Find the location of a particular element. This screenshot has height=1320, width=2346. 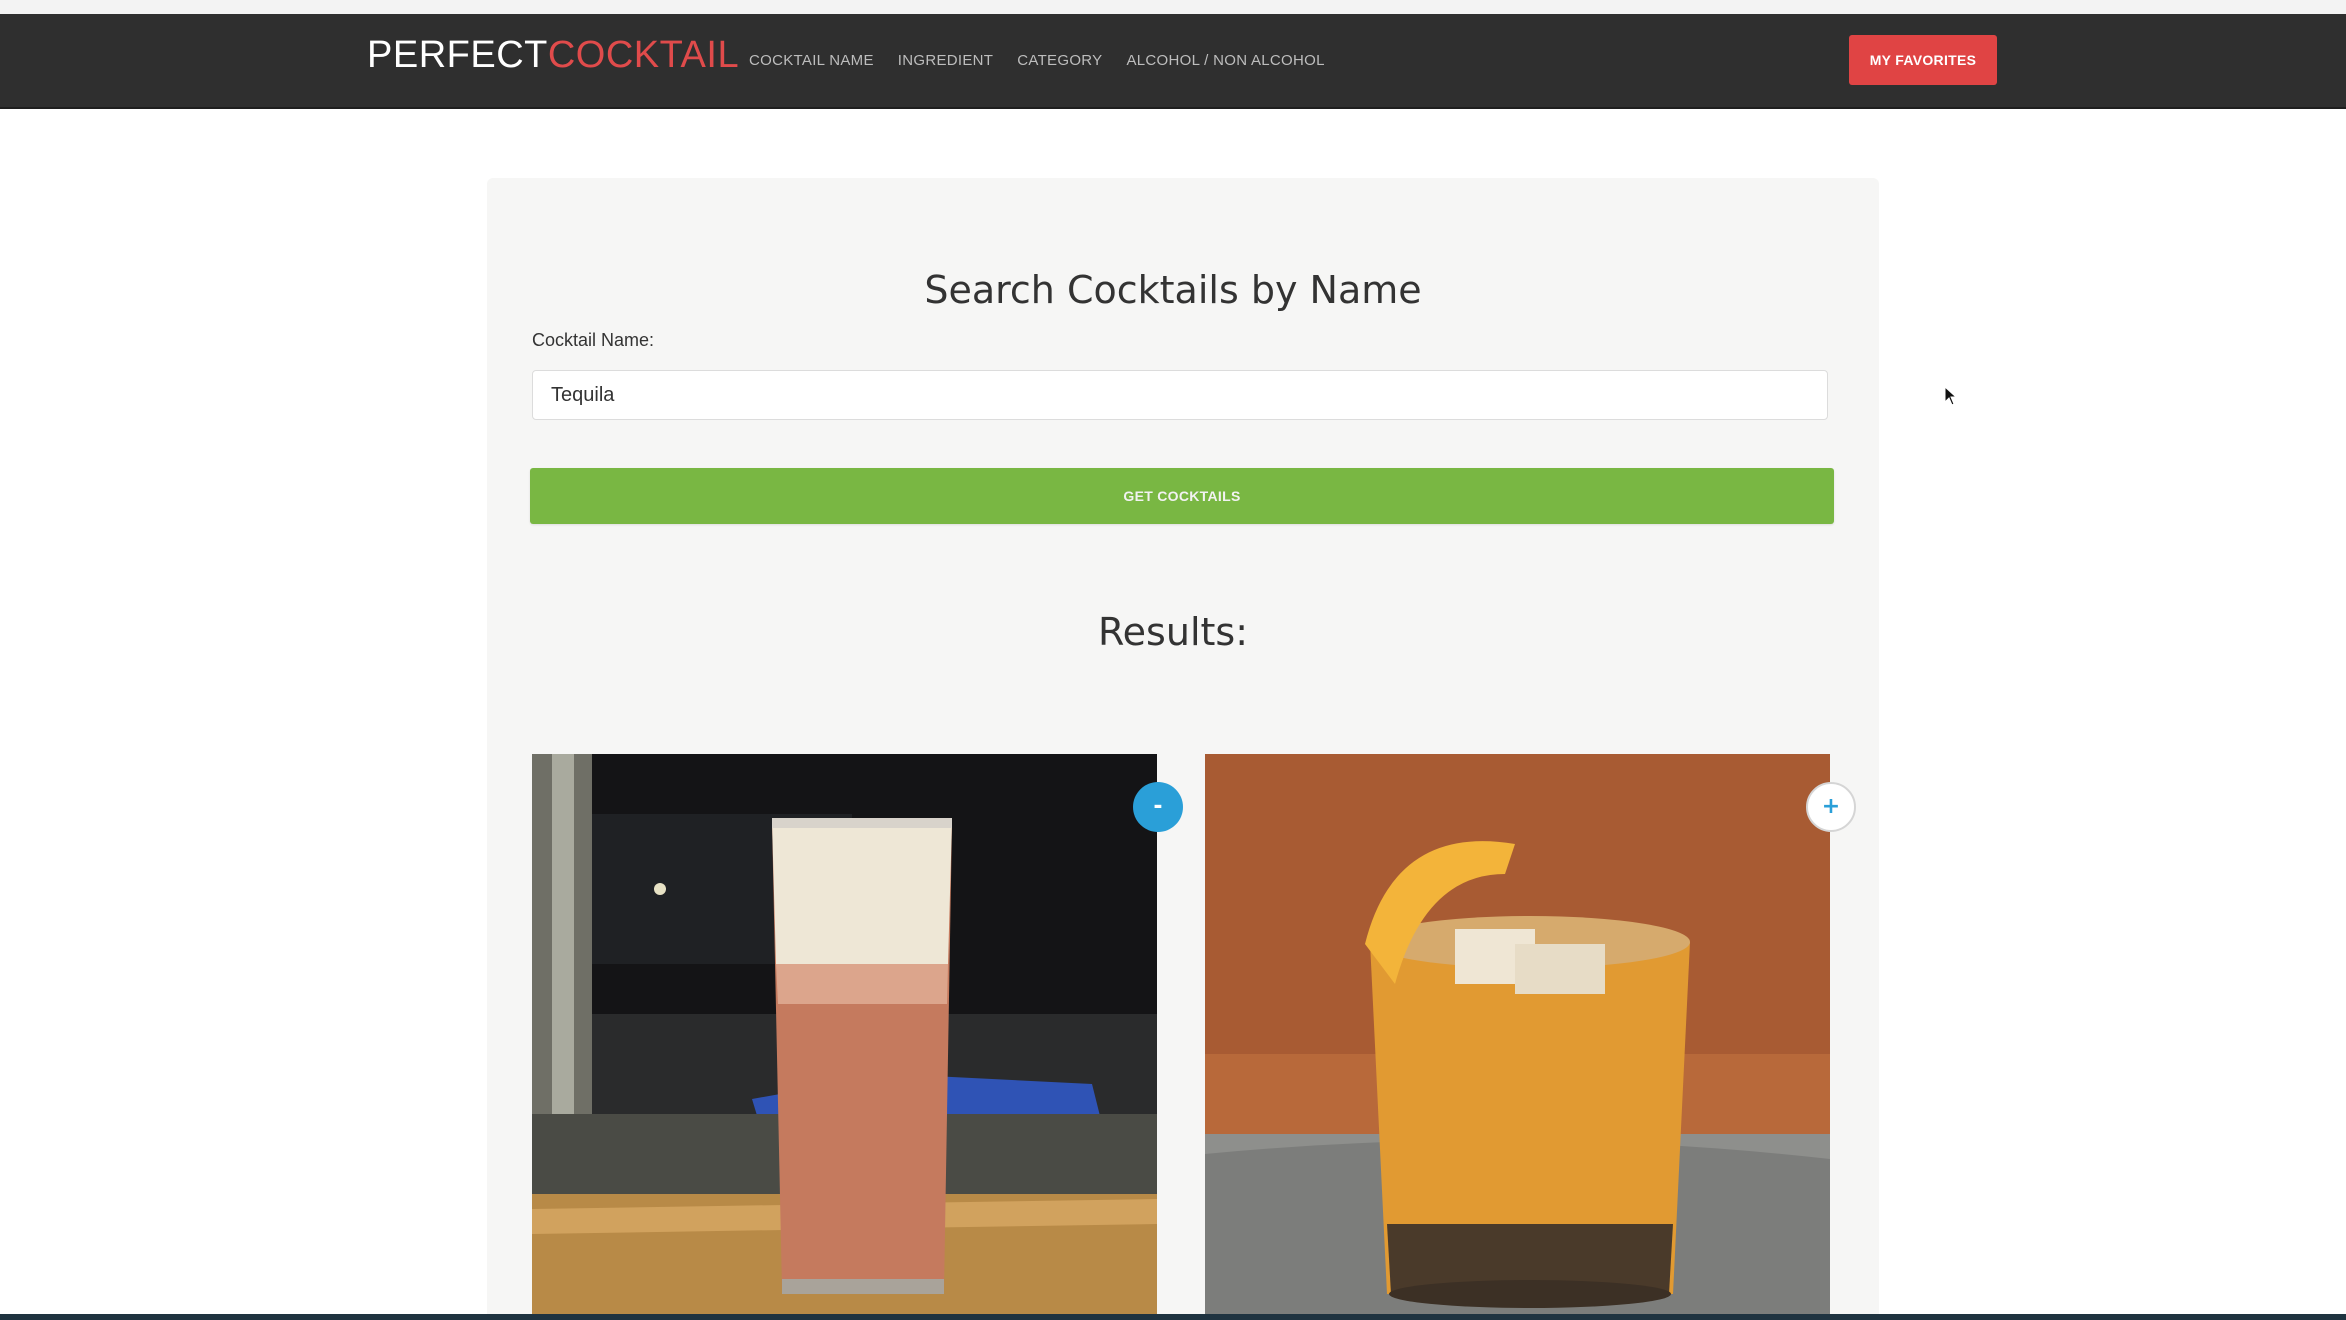

get-cocktails-button: GET COCKTAILS is located at coordinates (1182, 496).